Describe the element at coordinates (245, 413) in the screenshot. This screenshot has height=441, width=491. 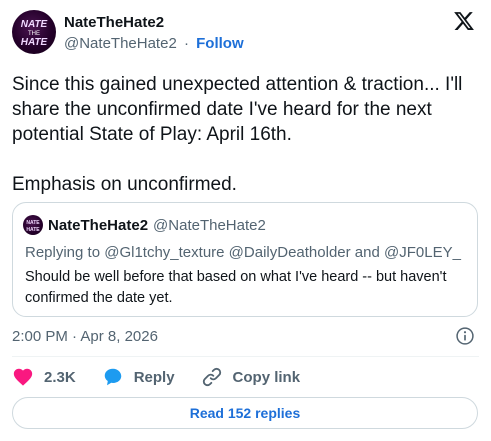
I see `read-replies-button: Read 152 replies` at that location.